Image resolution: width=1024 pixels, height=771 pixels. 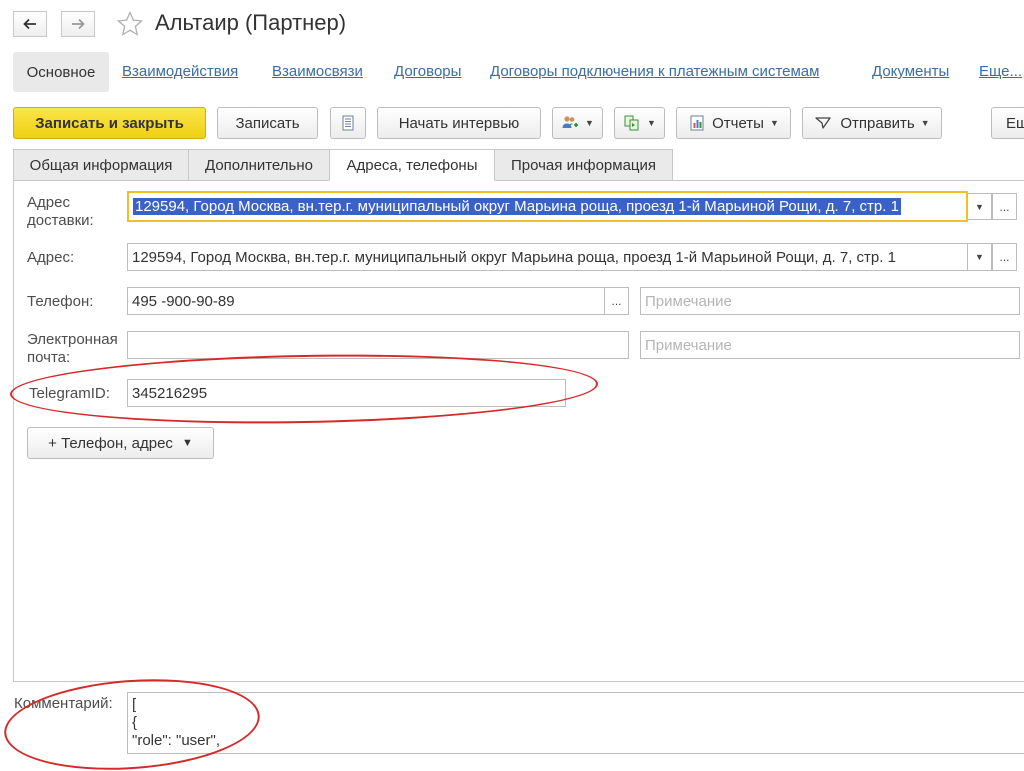 What do you see at coordinates (697, 123) in the screenshot?
I see `report-icon` at bounding box center [697, 123].